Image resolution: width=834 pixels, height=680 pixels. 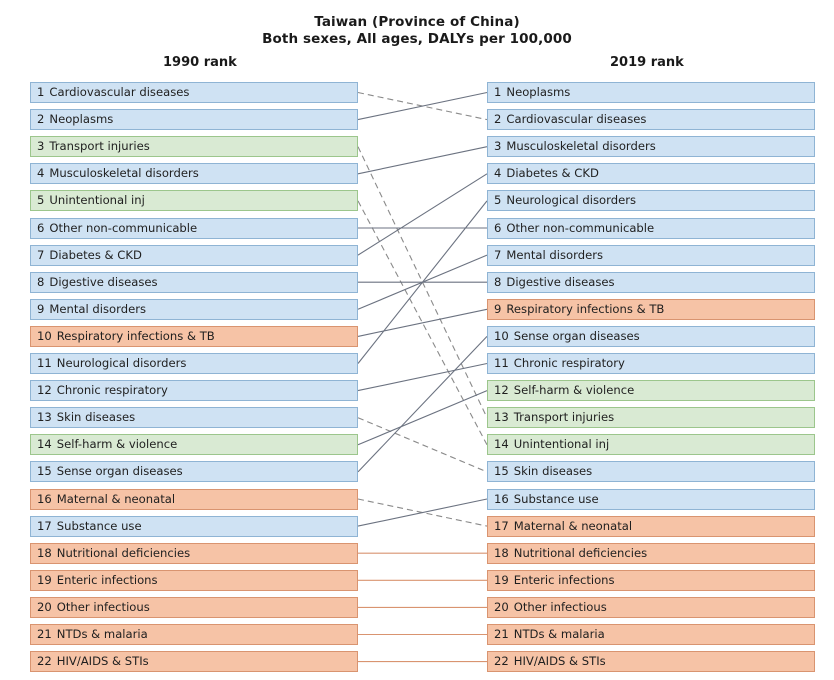 I want to click on rank-row: 7 Mental disorders, so click(x=651, y=255).